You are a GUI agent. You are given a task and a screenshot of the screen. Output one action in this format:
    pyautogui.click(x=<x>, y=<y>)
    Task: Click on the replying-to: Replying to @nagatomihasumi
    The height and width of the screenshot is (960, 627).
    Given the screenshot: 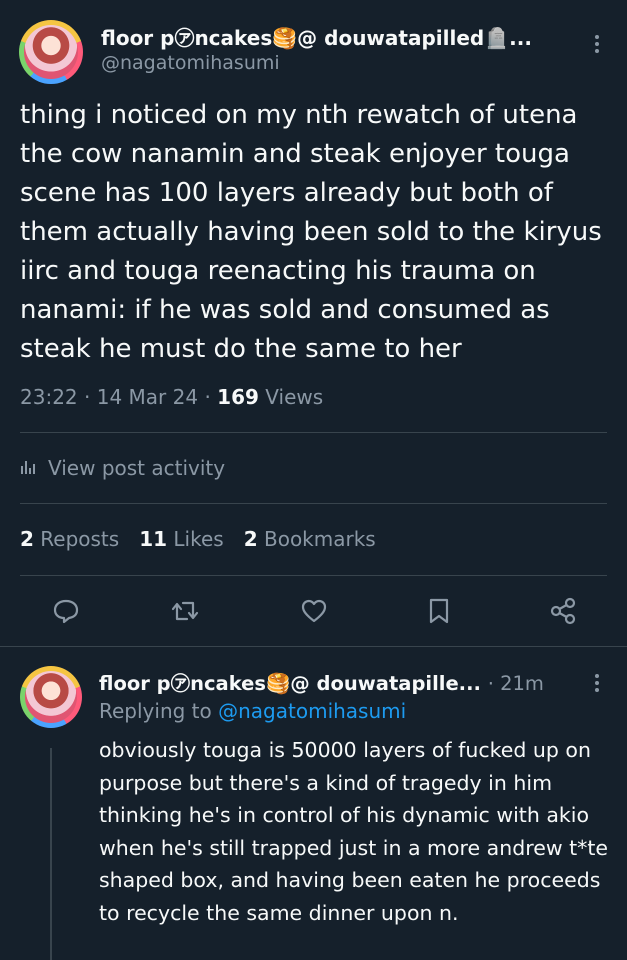 What is the action you would take?
    pyautogui.click(x=252, y=711)
    